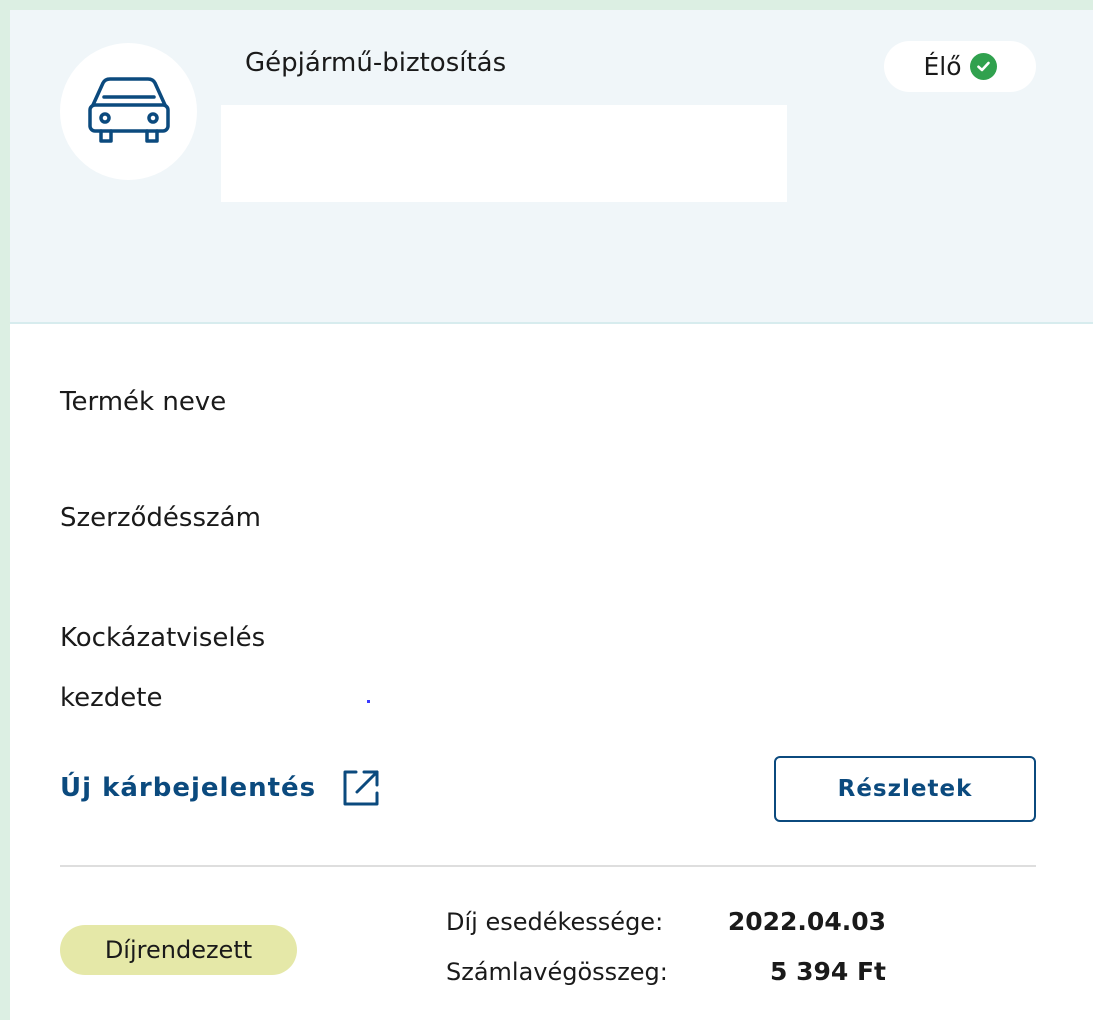 Image resolution: width=1093 pixels, height=1020 pixels. I want to click on due-date-label: Díj esedékessége:, so click(555, 922).